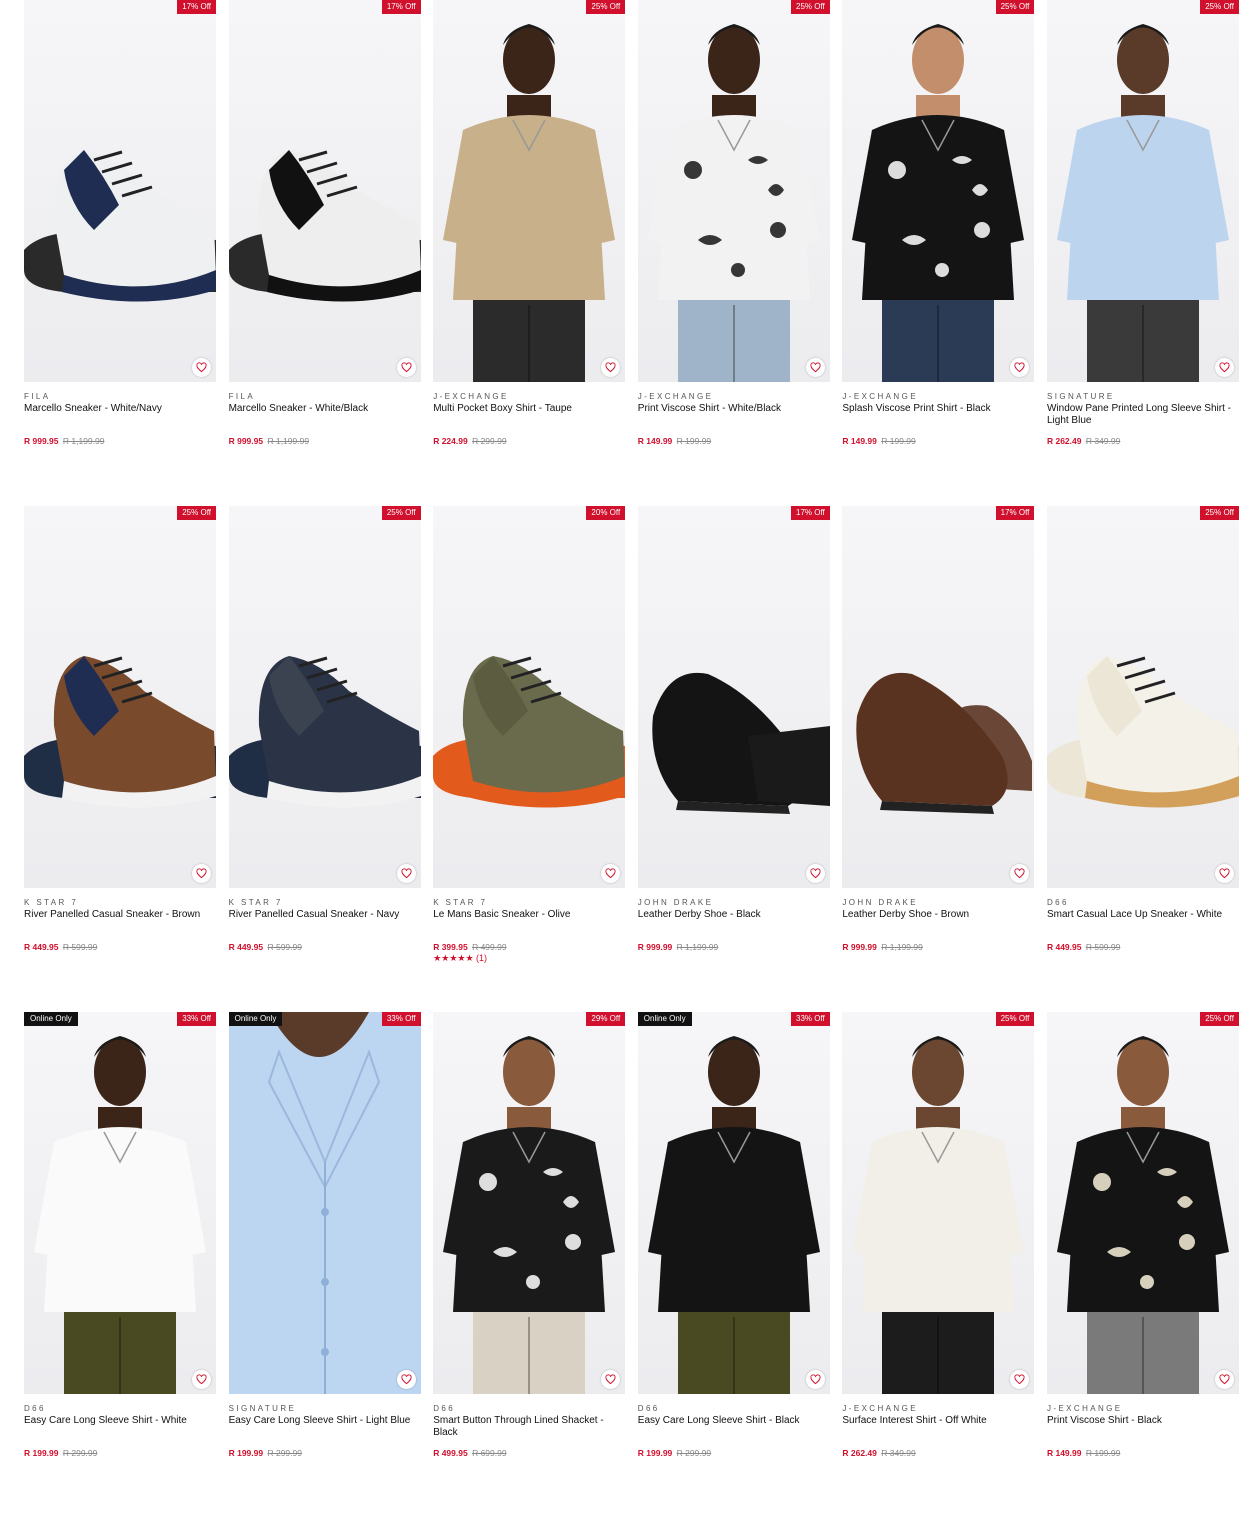 This screenshot has height=1518, width=1250. I want to click on product-name: Smart Casual Lace Up Sneaker - White, so click(1143, 921).